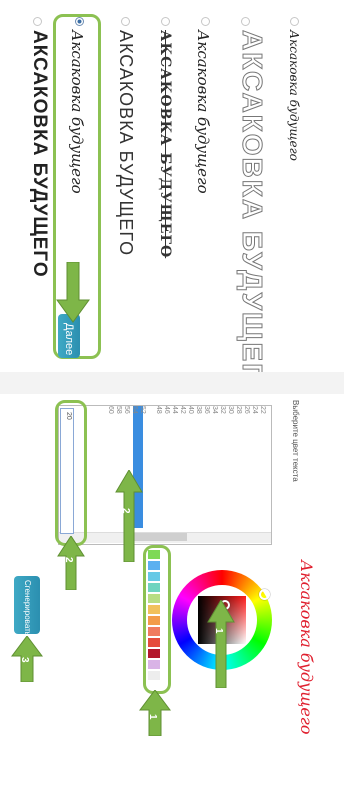  What do you see at coordinates (24, 660) in the screenshot?
I see `step-badge-3: 3` at bounding box center [24, 660].